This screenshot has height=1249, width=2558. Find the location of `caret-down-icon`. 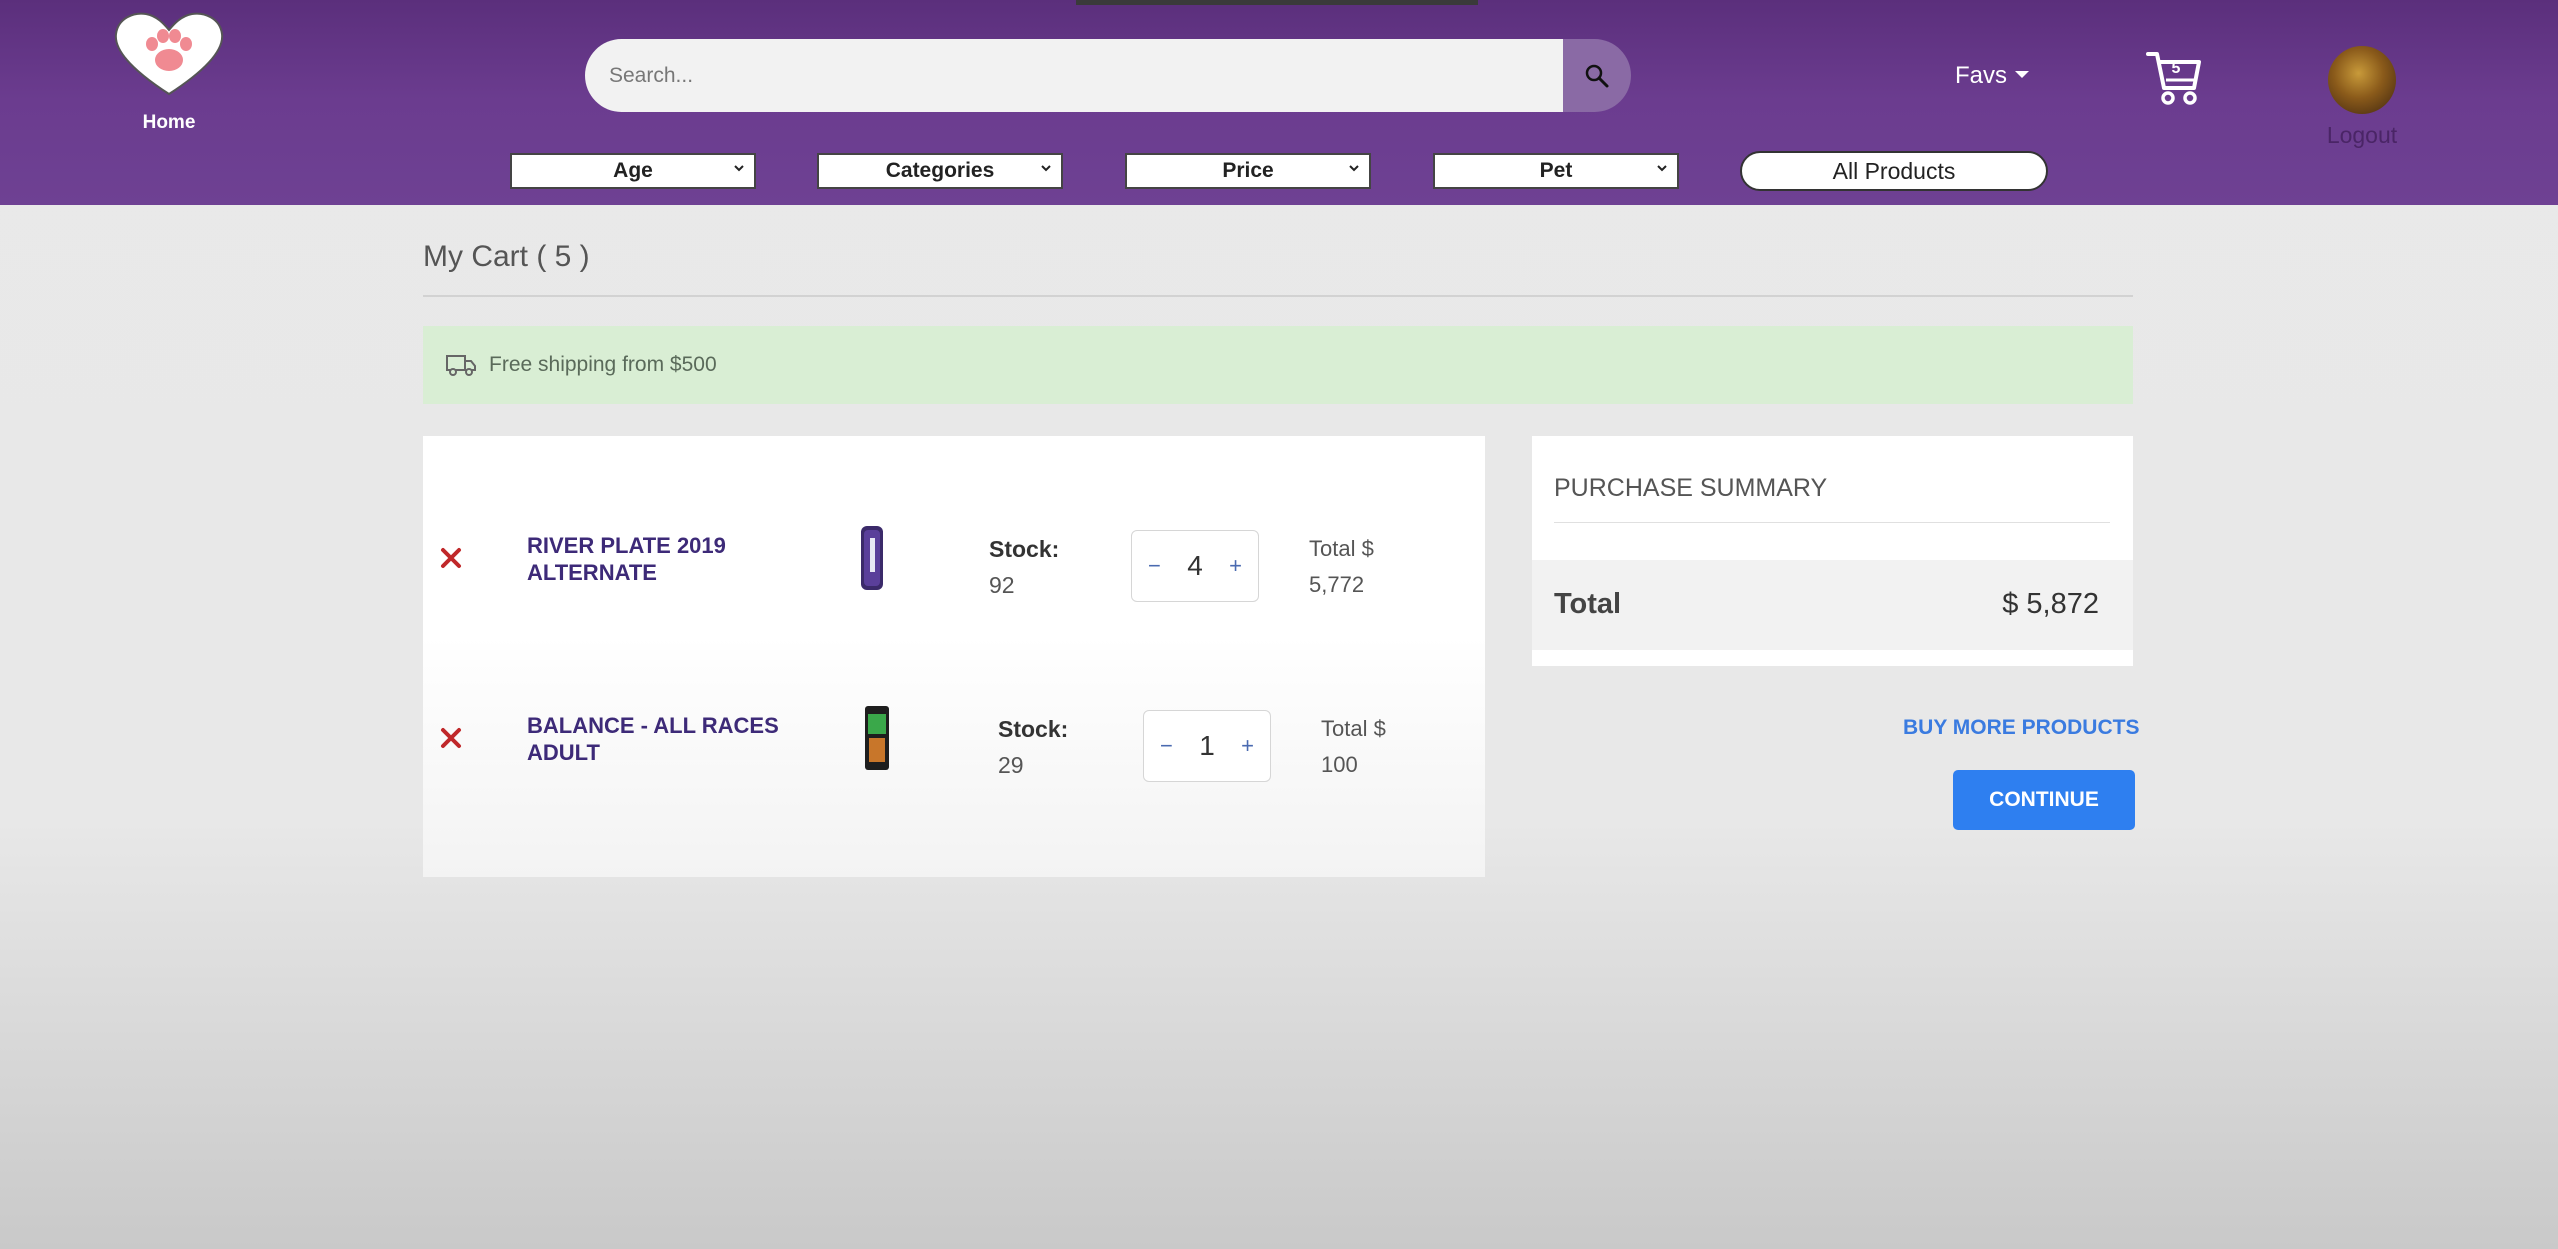

caret-down-icon is located at coordinates (2022, 74).